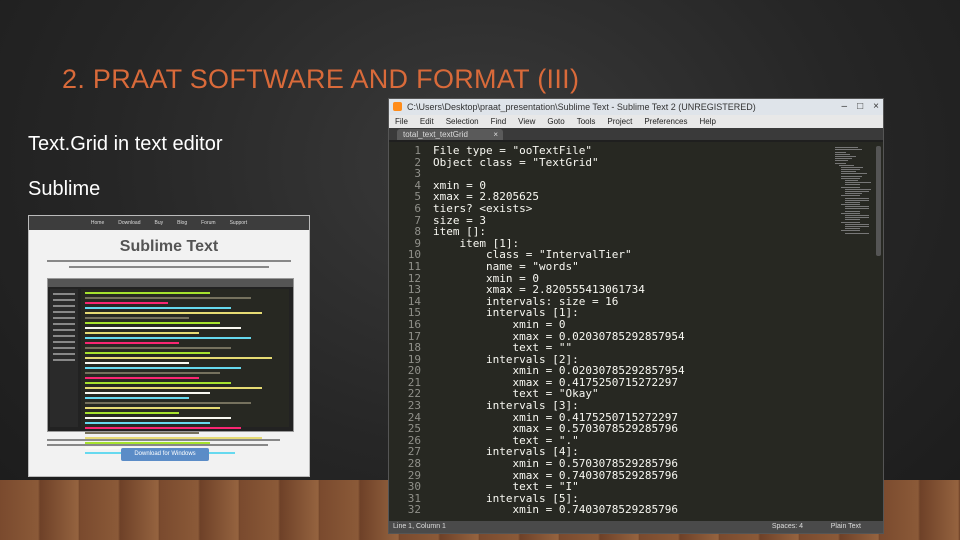 Image resolution: width=960 pixels, height=540 pixels. What do you see at coordinates (649, 406) in the screenshot?
I see `code-line: intervals [3]:` at bounding box center [649, 406].